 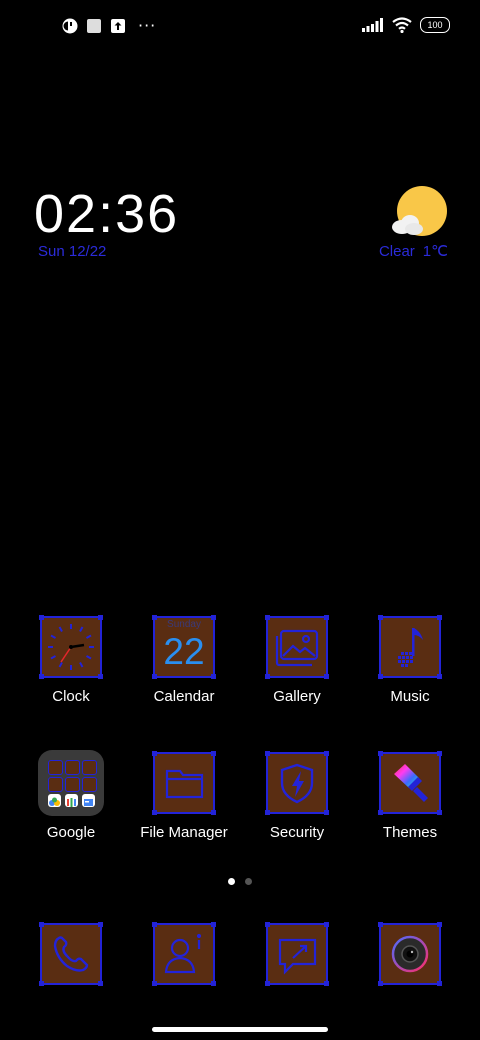 What do you see at coordinates (296, 783) in the screenshot?
I see `shield-icon` at bounding box center [296, 783].